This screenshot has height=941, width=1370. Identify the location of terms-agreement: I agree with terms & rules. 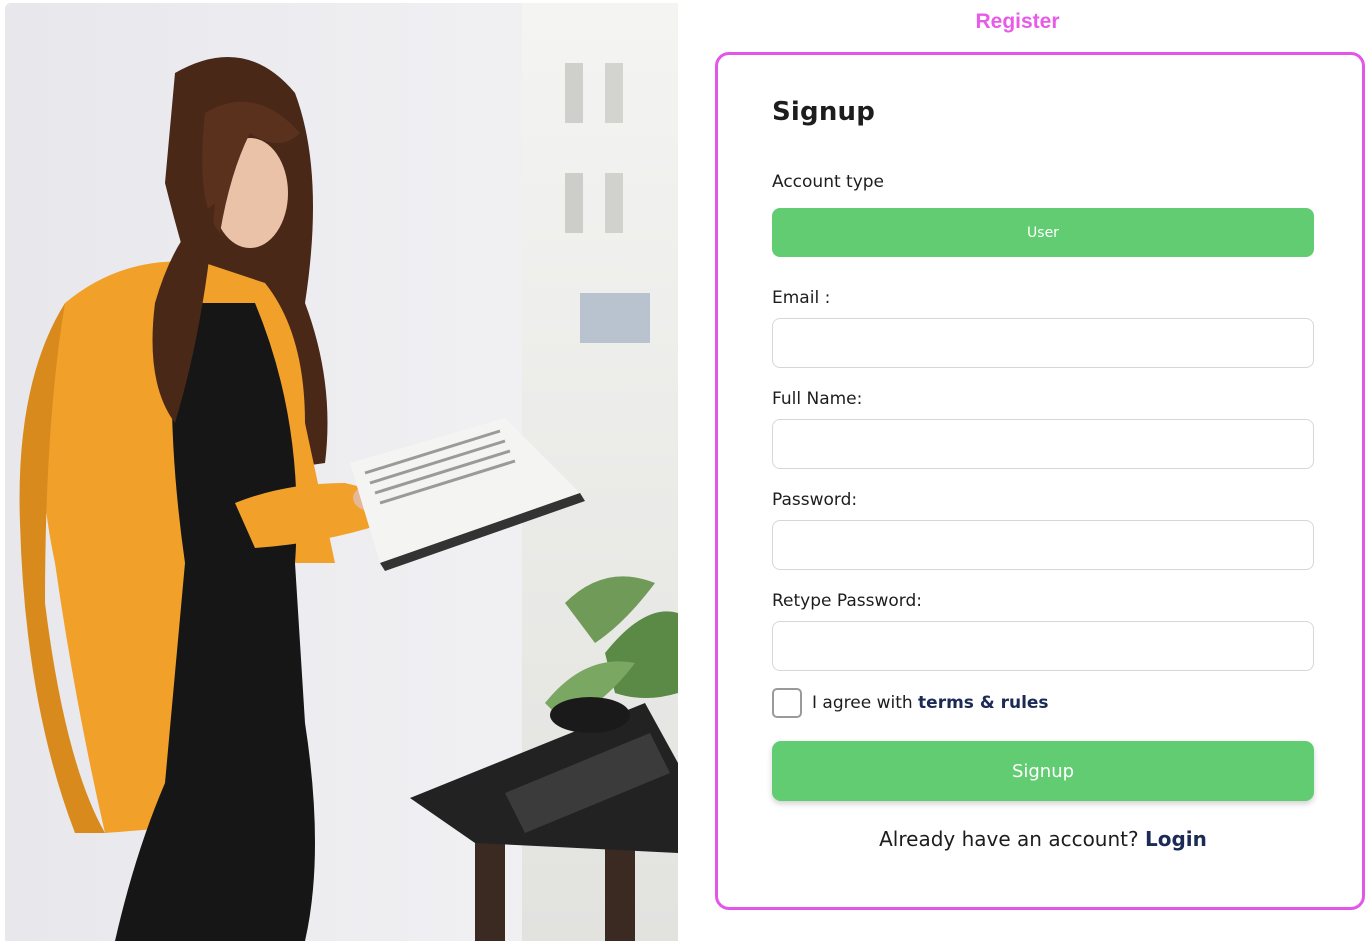
(910, 703).